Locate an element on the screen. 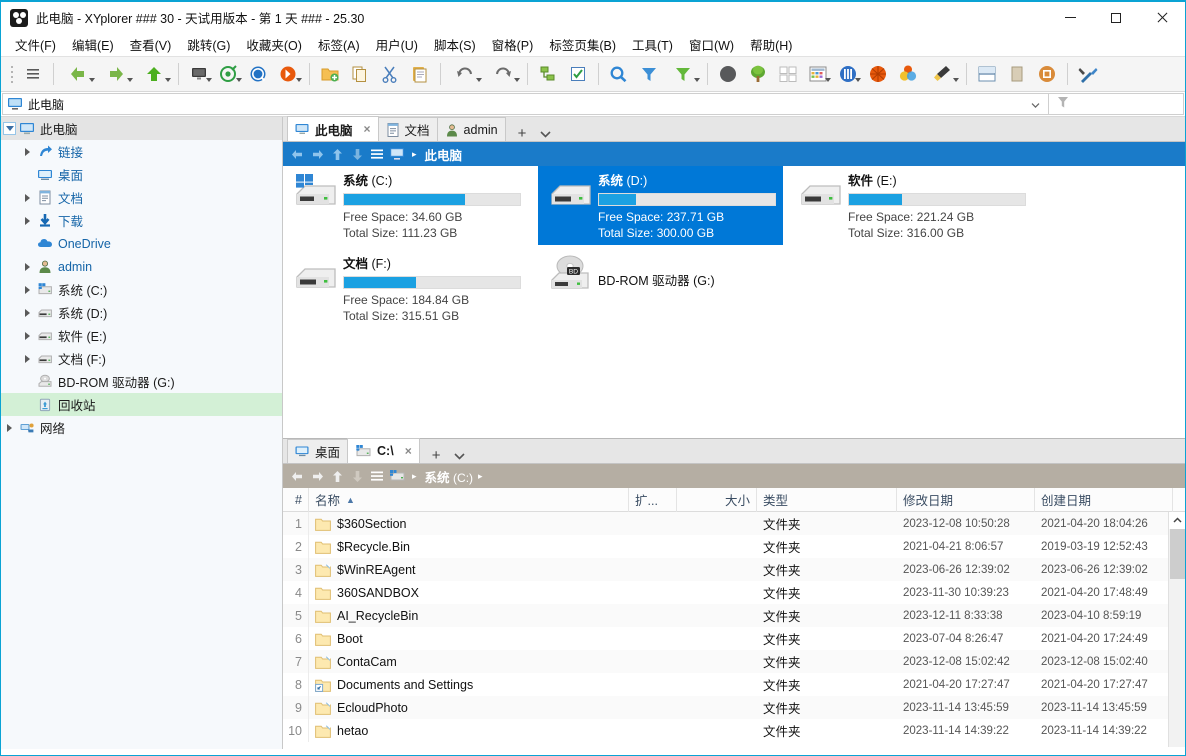 The image size is (1186, 756). filter-green-icon is located at coordinates (683, 74).